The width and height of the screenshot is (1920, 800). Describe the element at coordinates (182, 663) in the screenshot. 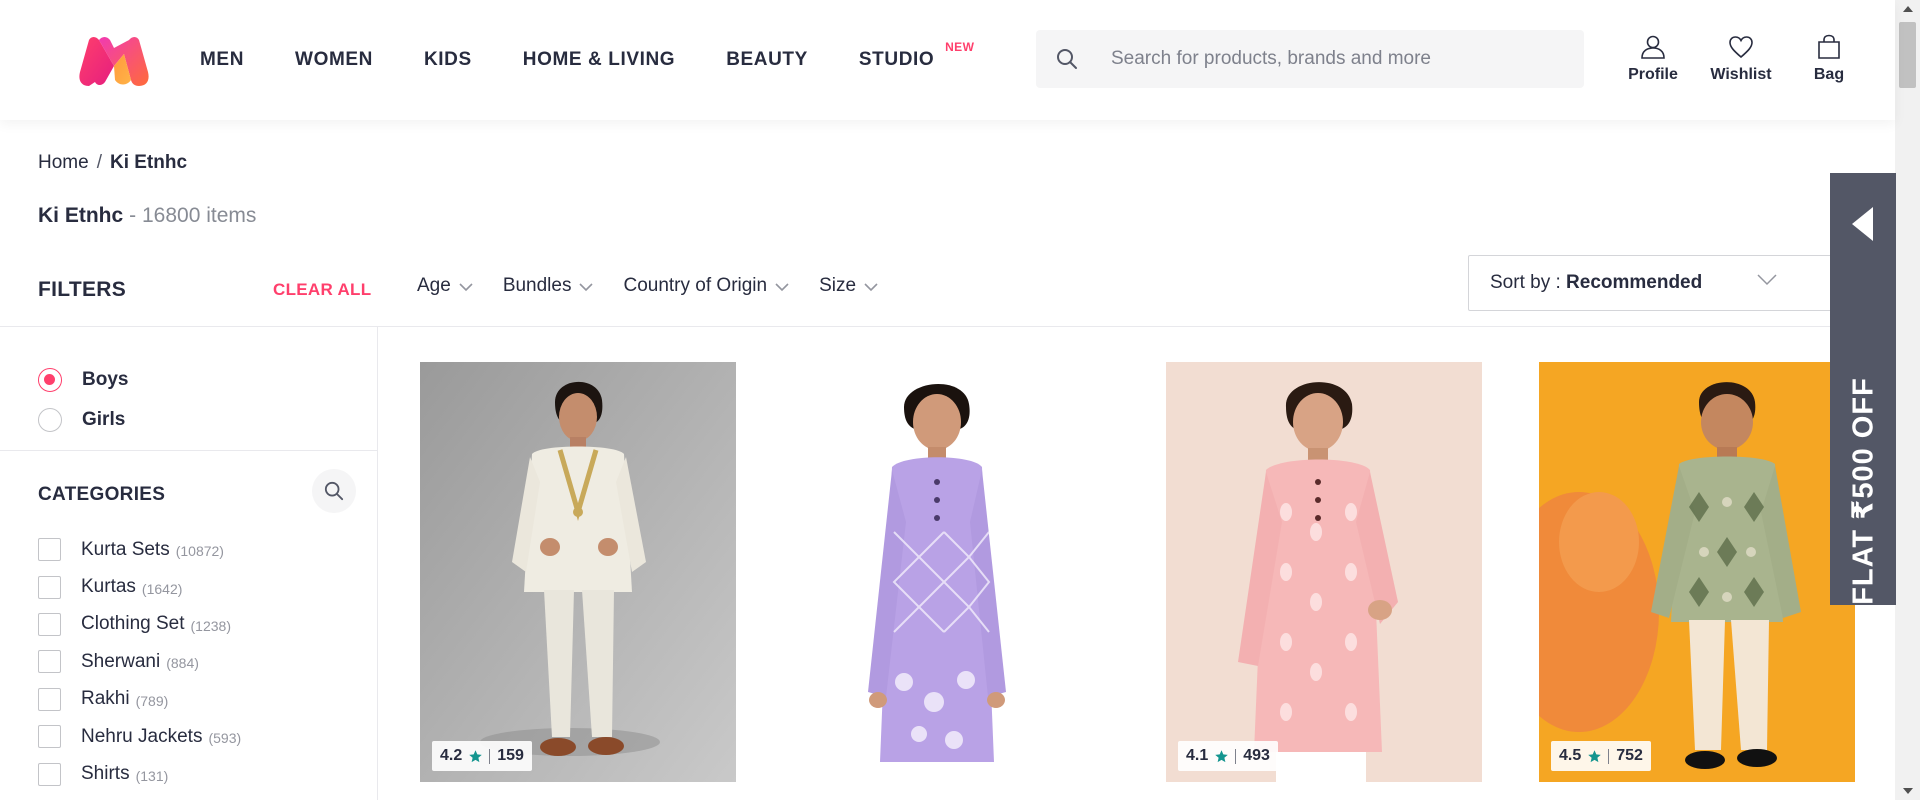

I see `category-count: (884)` at that location.